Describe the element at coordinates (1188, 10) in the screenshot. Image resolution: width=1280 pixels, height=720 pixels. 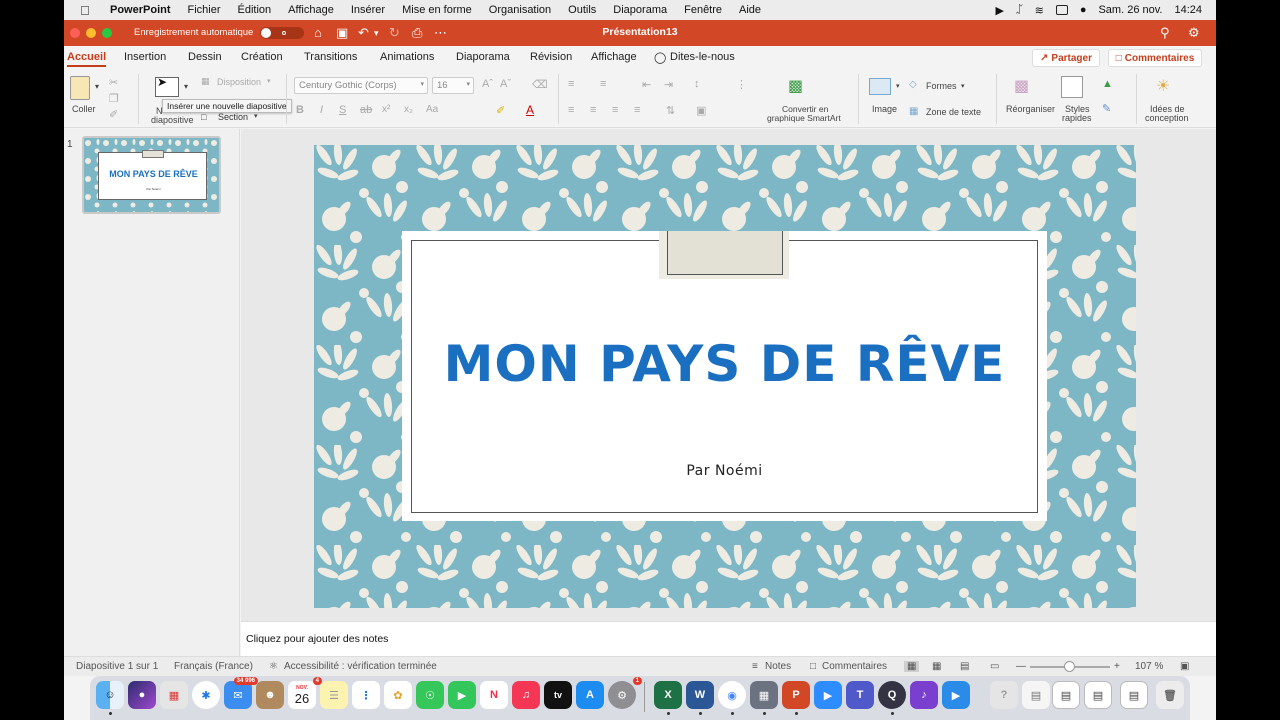
I see `menu-time: 14:24` at that location.